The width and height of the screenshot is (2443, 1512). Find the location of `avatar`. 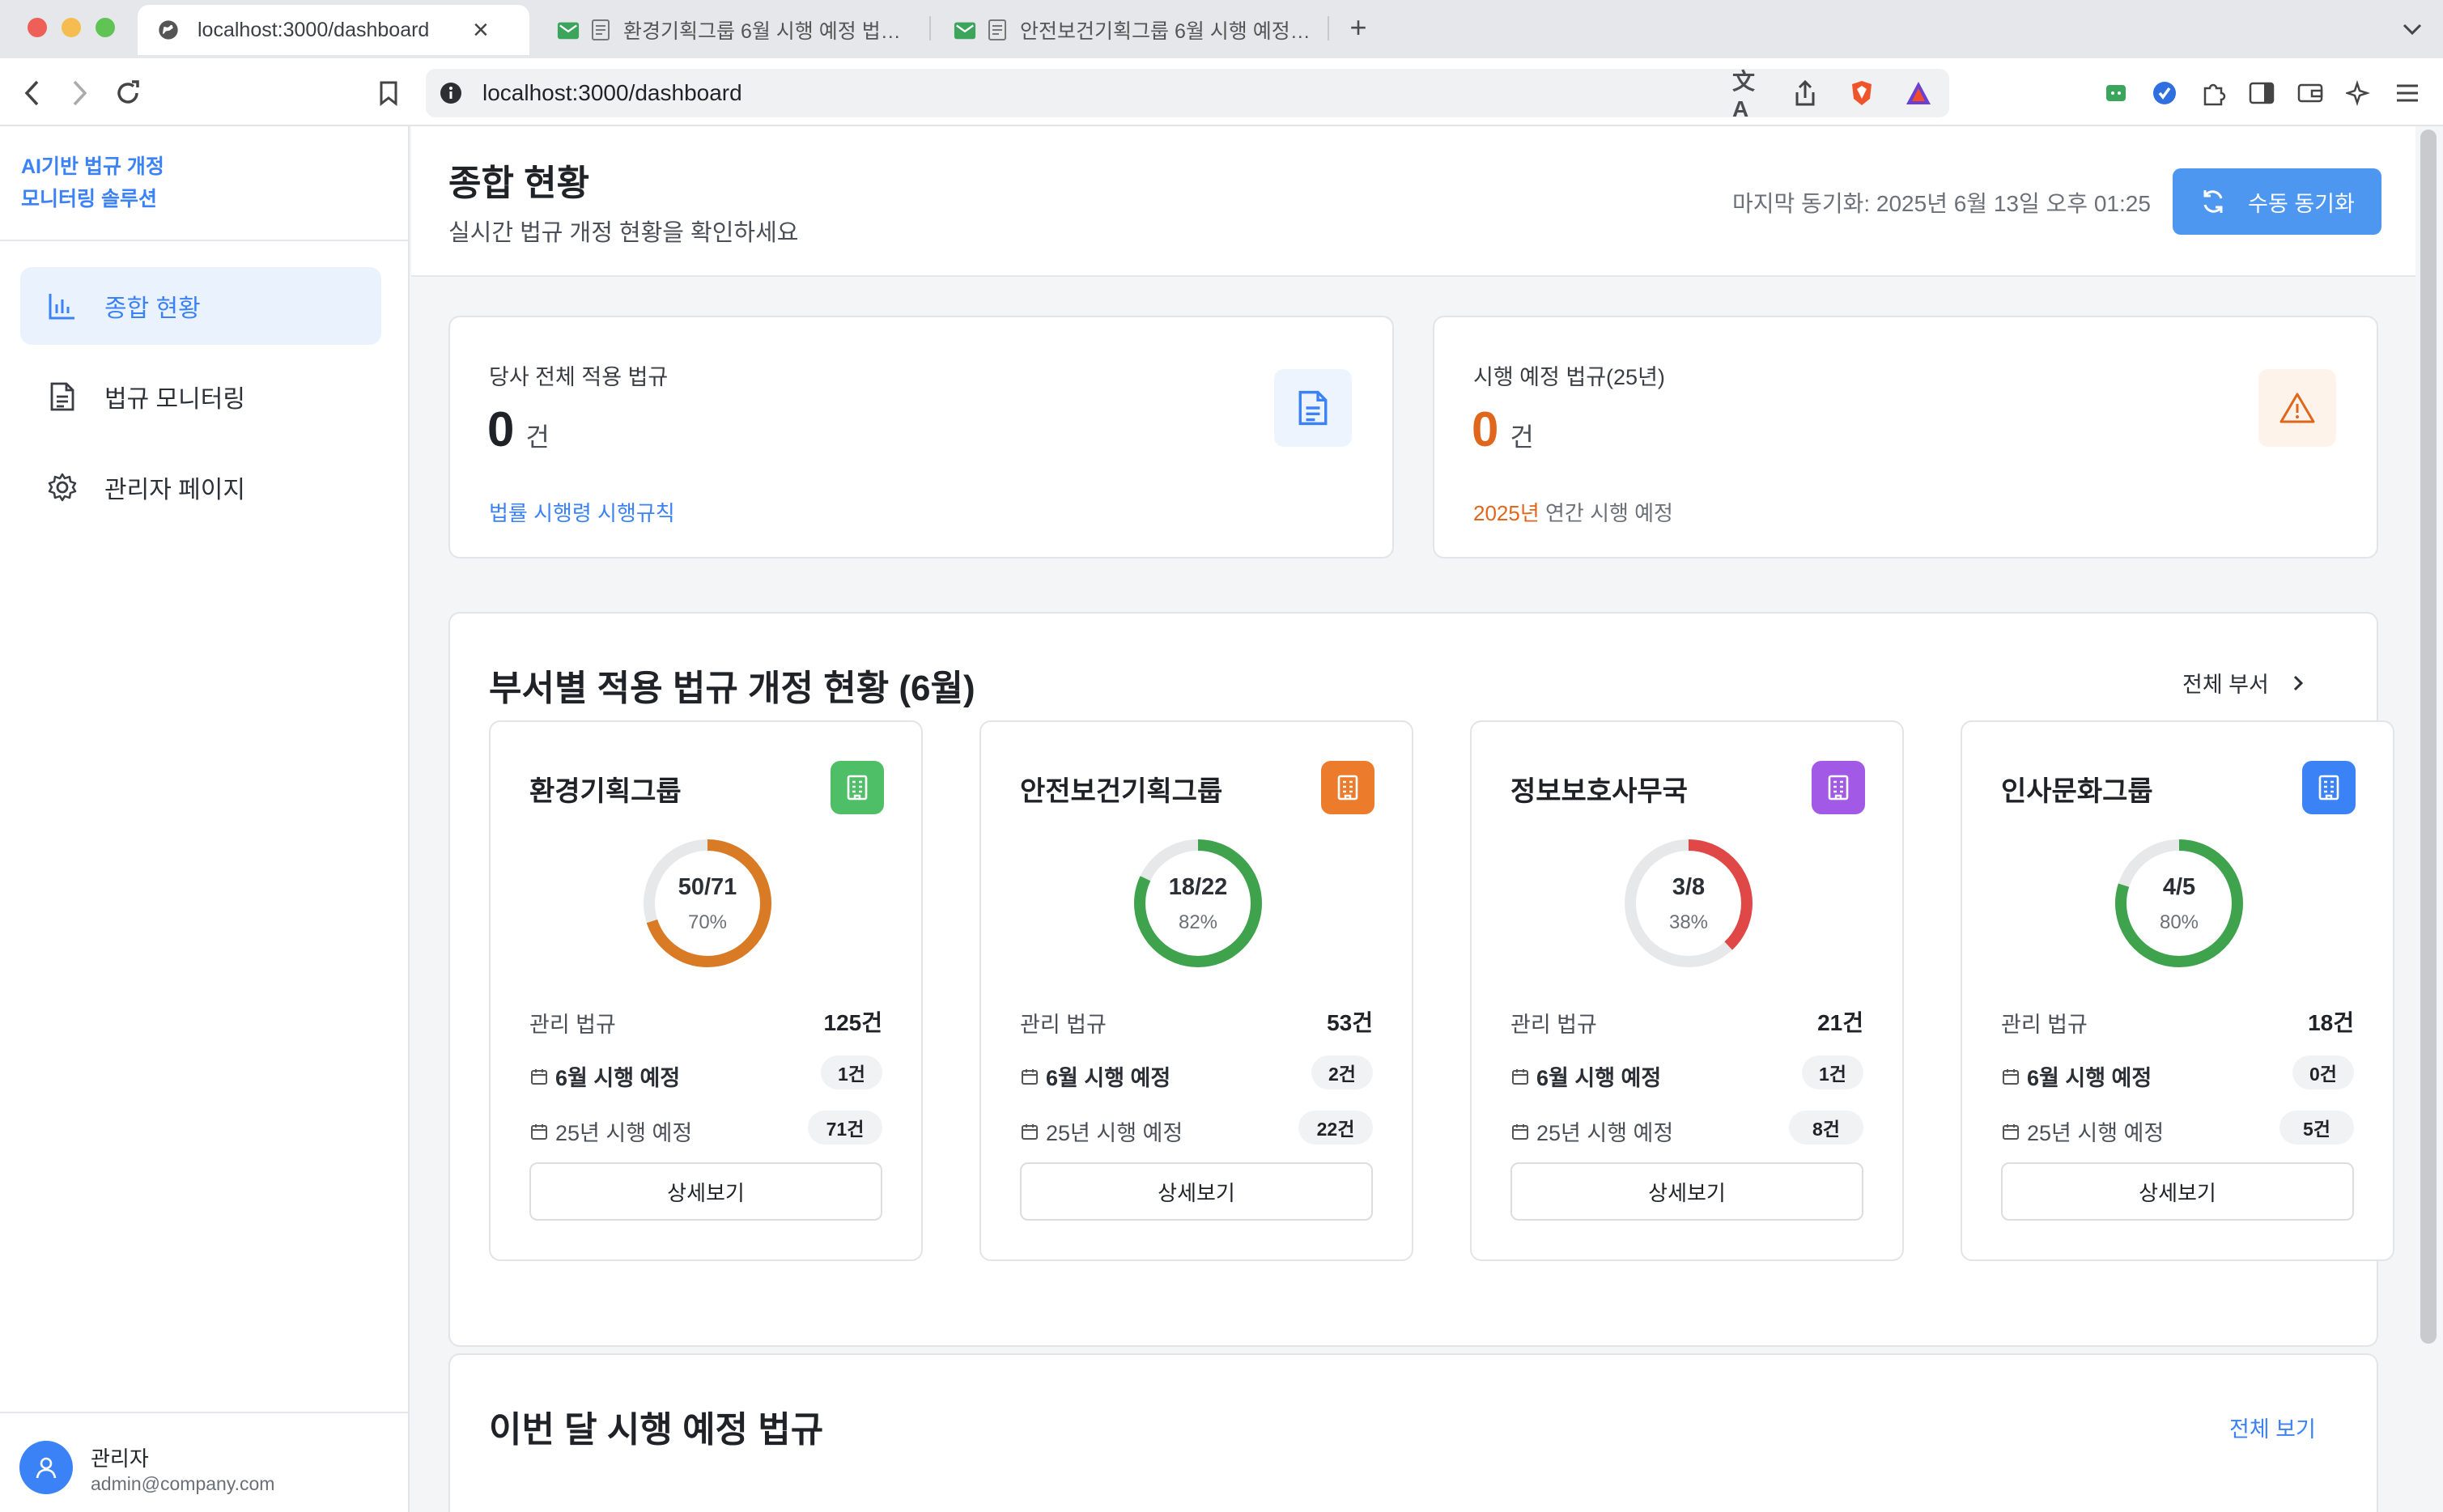

avatar is located at coordinates (46, 1467).